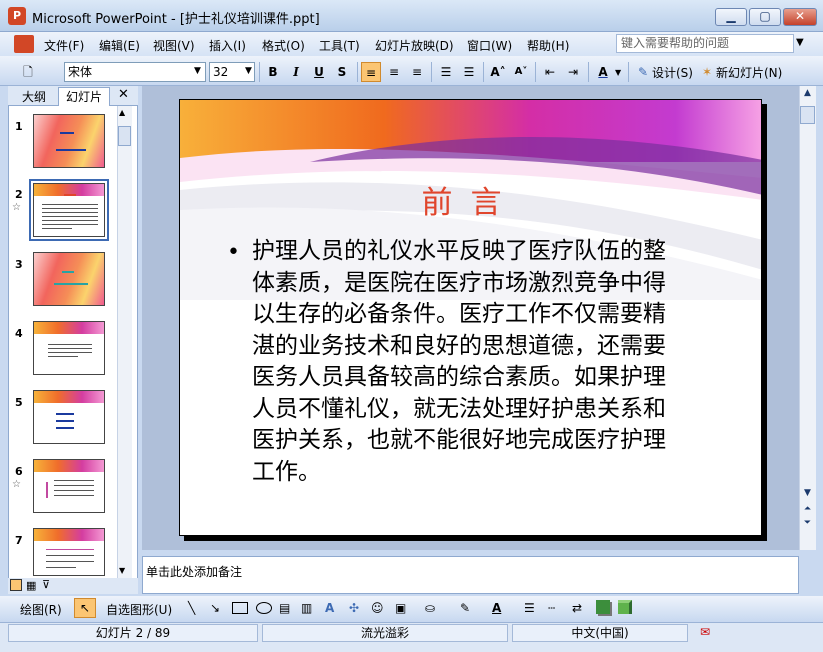 Image resolution: width=823 pixels, height=652 pixels. Describe the element at coordinates (643, 72) in the screenshot. I see `design-icon: ✎` at that location.